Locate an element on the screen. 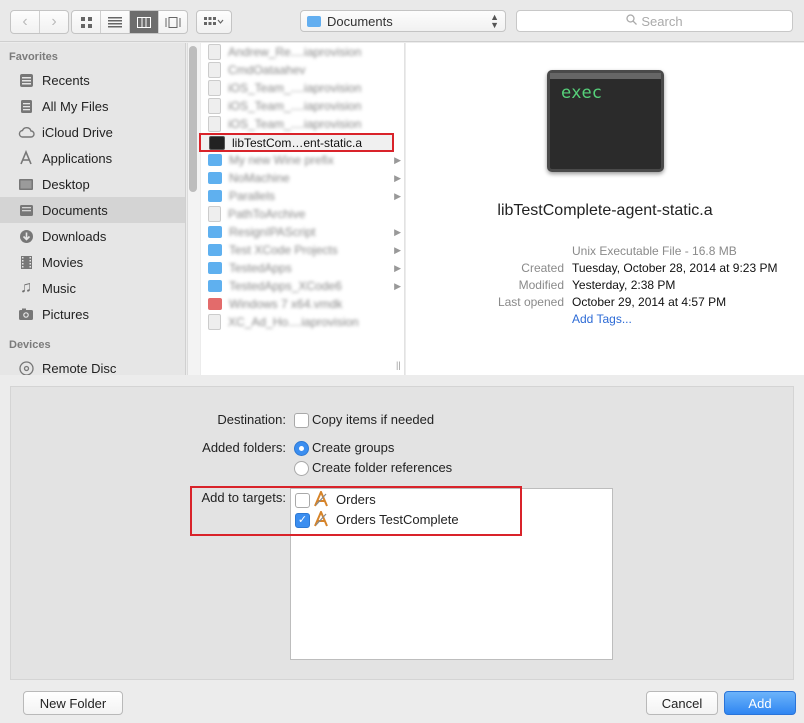  new-folder-button: New Folder is located at coordinates (73, 703).